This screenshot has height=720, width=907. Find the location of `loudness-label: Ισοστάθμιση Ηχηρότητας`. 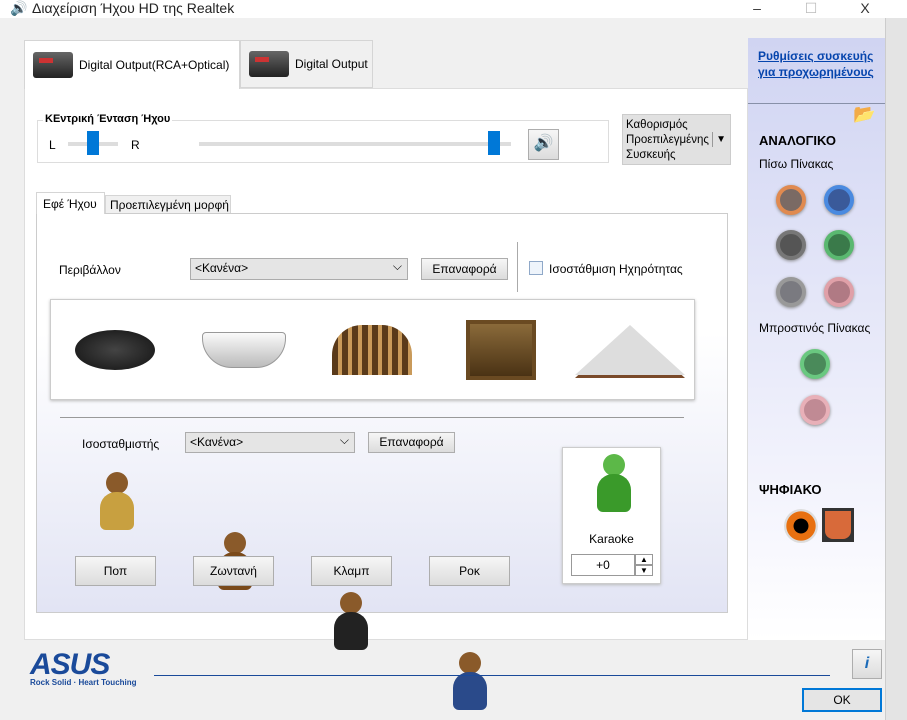

loudness-label: Ισοστάθμιση Ηχηρότητας is located at coordinates (616, 269).